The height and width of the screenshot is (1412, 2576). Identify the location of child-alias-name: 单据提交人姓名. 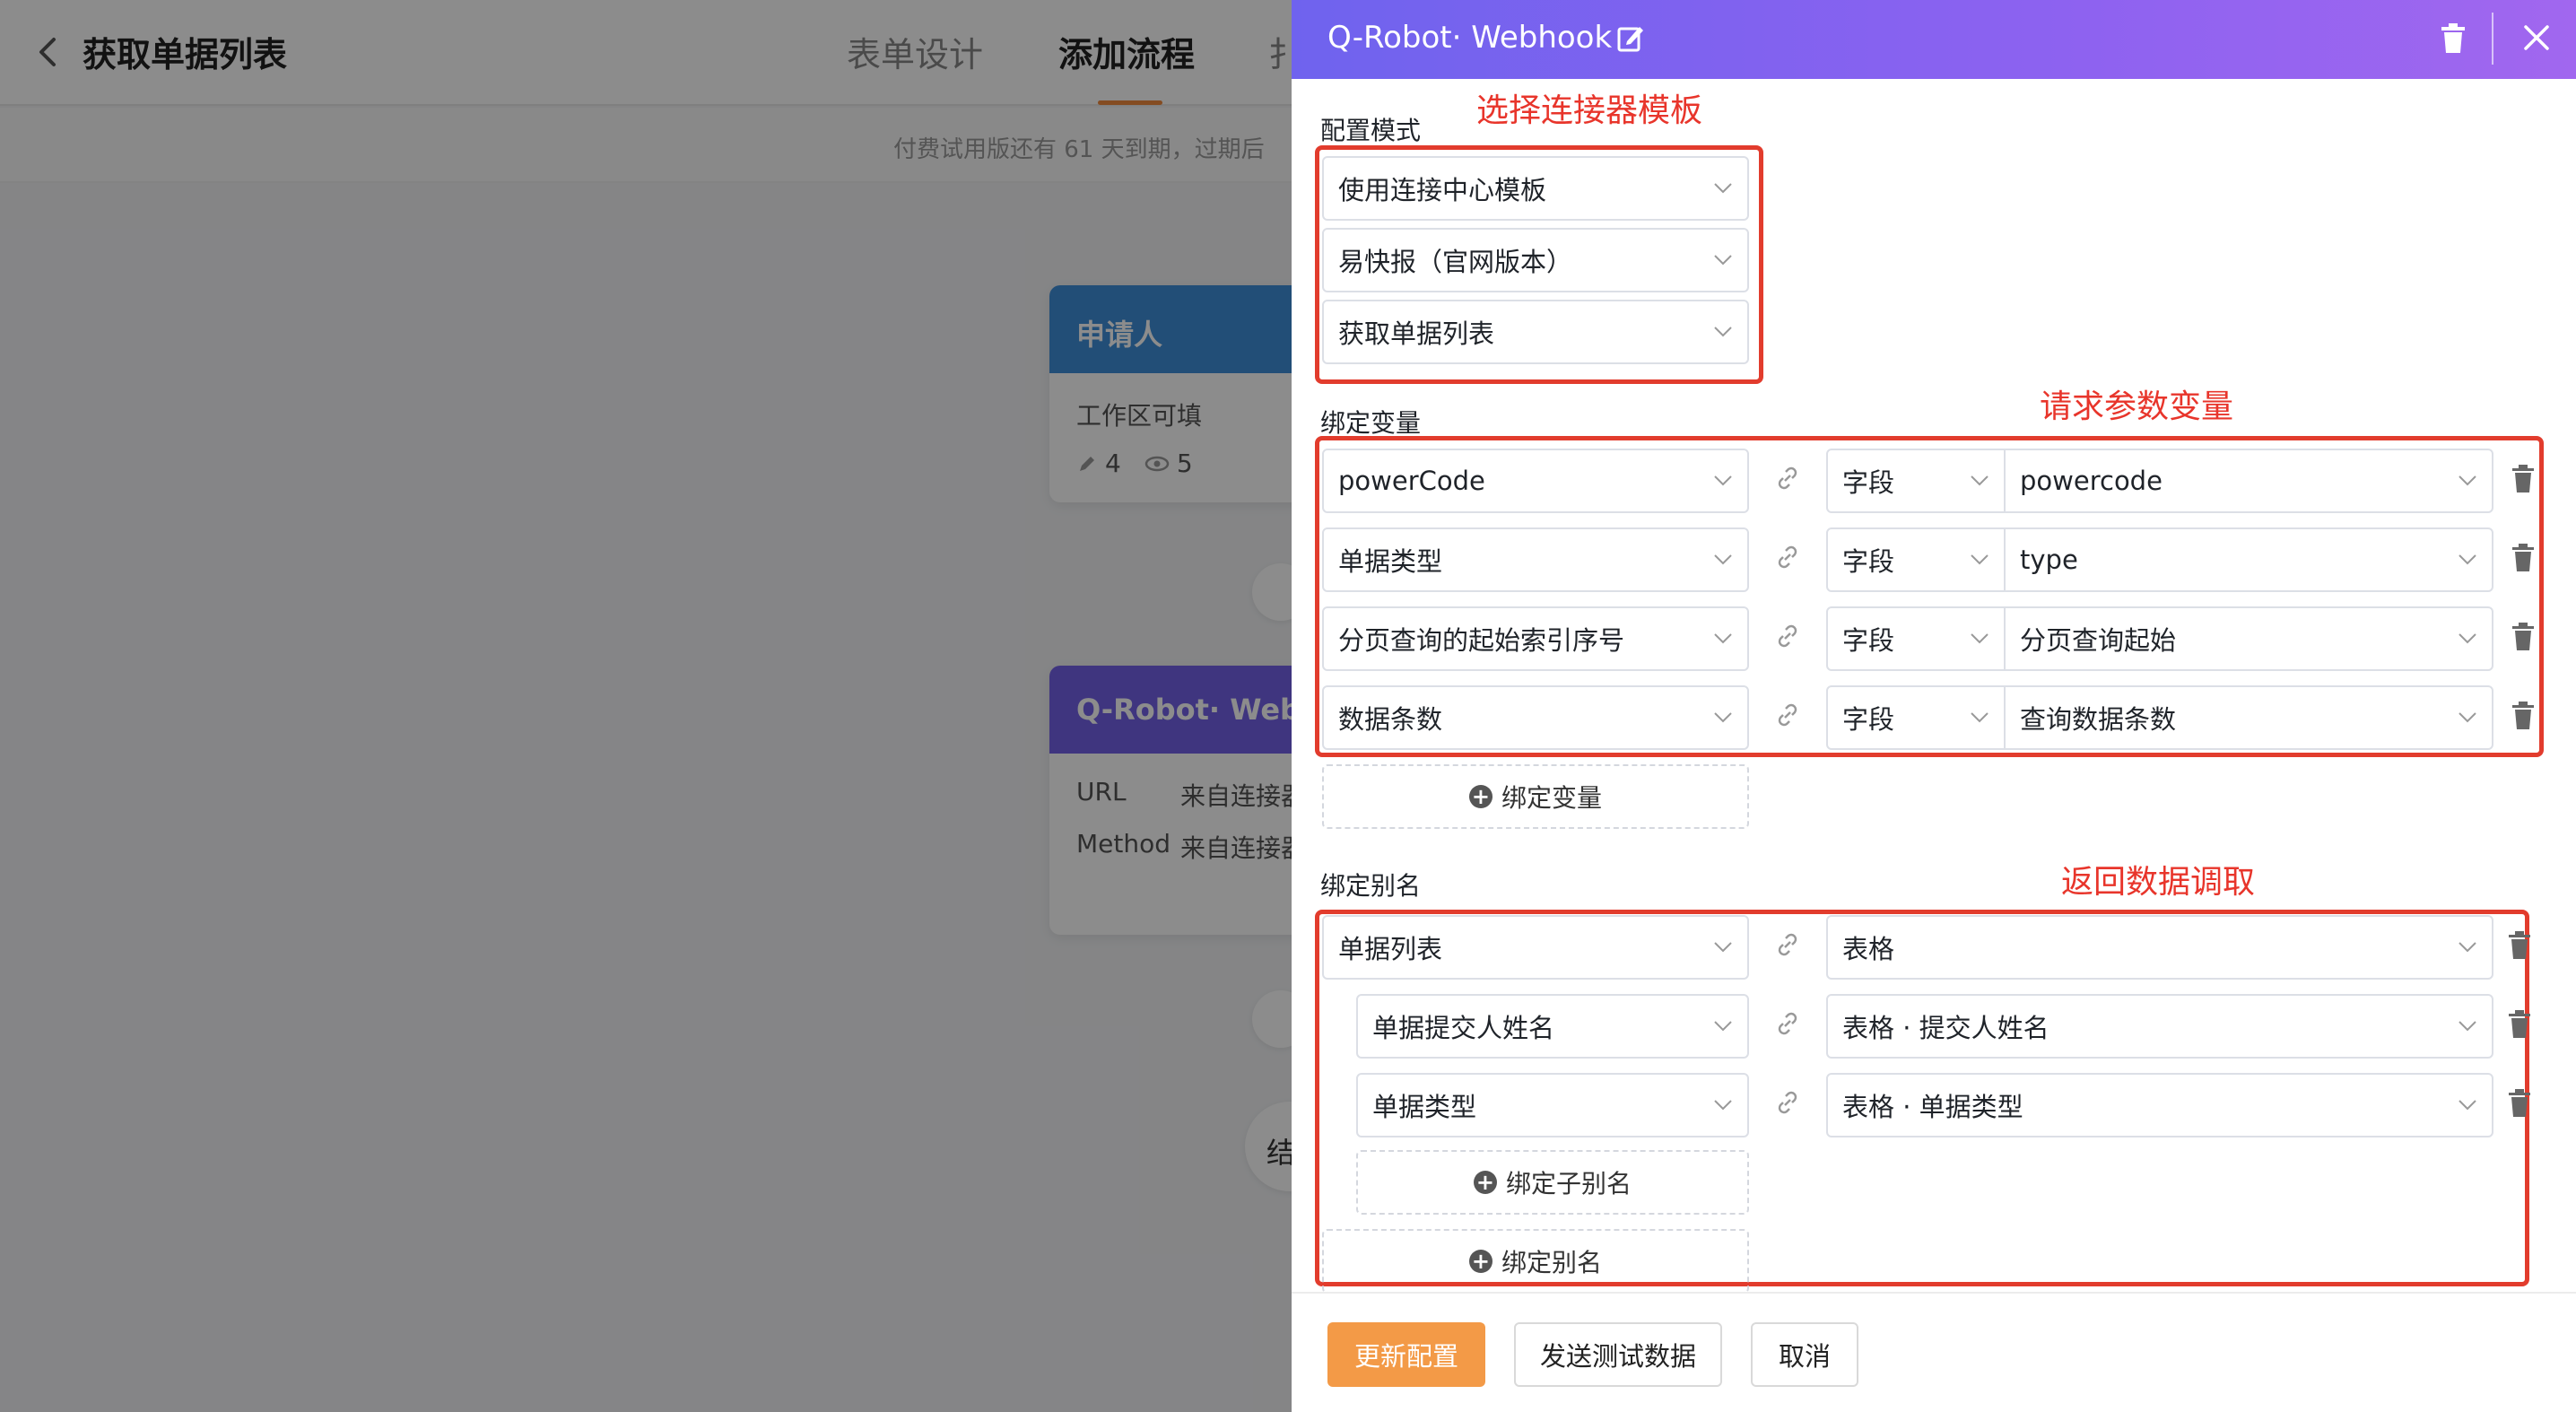
(1463, 1028).